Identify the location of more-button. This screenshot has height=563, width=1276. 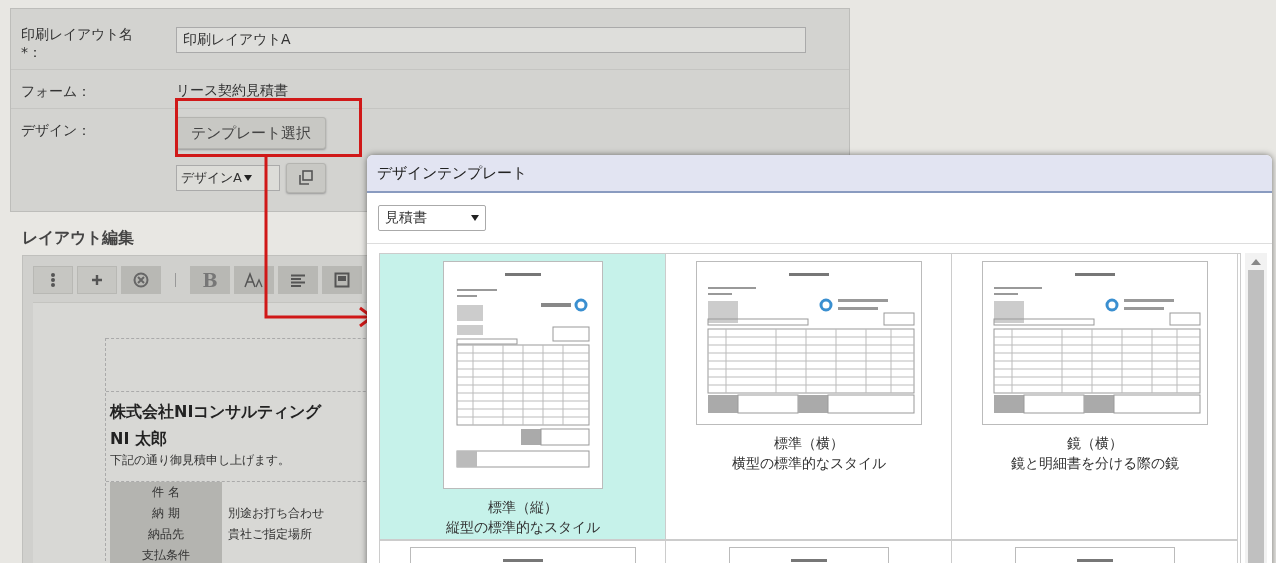
(53, 280).